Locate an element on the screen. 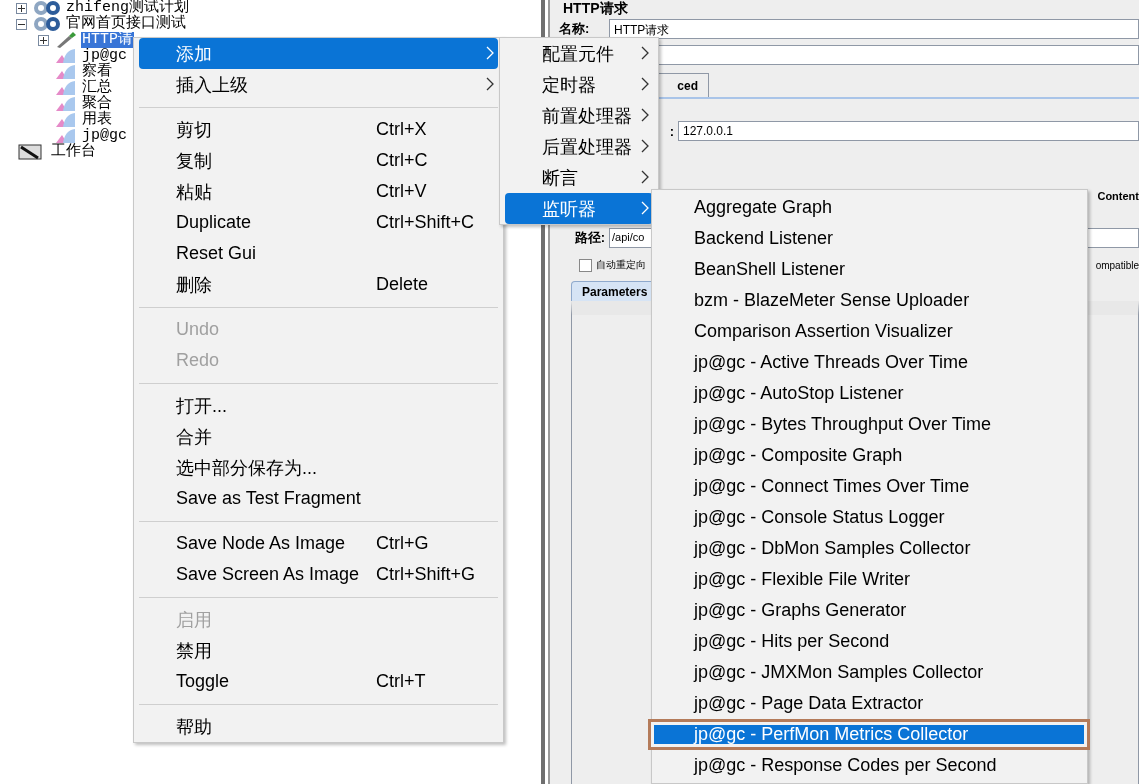 This screenshot has height=784, width=1139. menu-item: 合并 is located at coordinates (318, 436).